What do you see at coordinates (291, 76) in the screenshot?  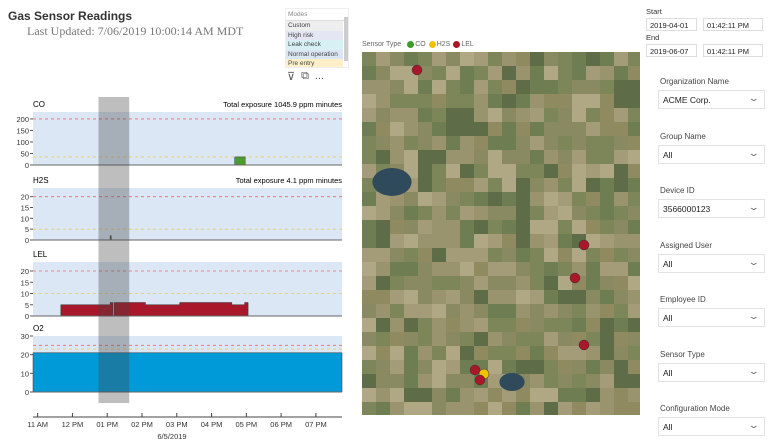 I see `filter-icon: ⊽` at bounding box center [291, 76].